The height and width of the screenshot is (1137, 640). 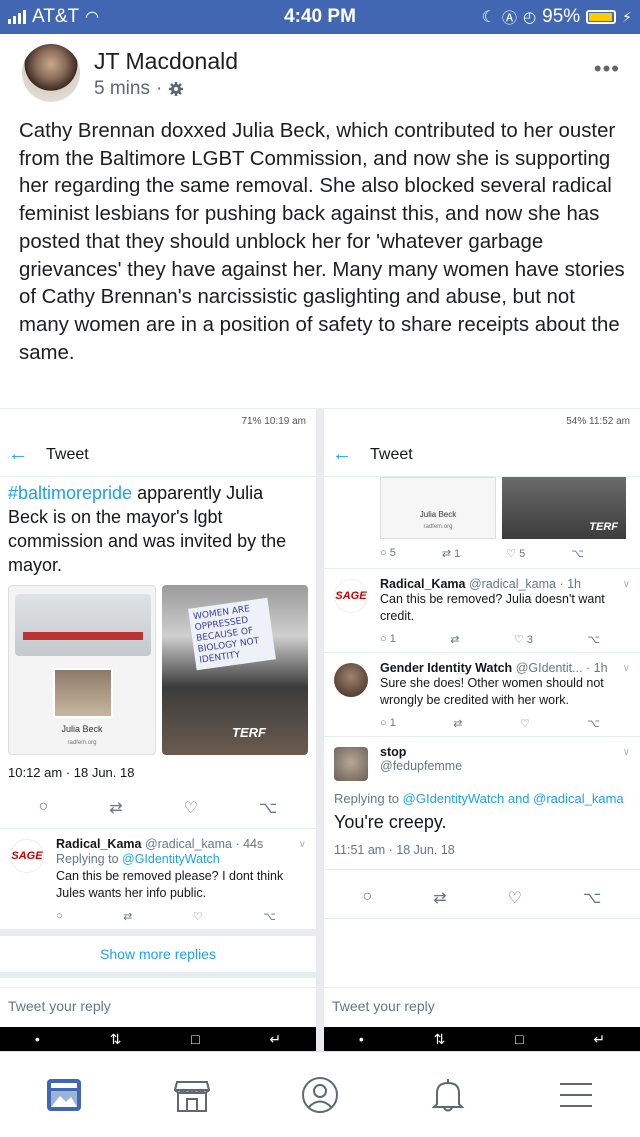 I want to click on replying-to-link: @GIdentityWatch and @radical_kama, so click(x=513, y=798).